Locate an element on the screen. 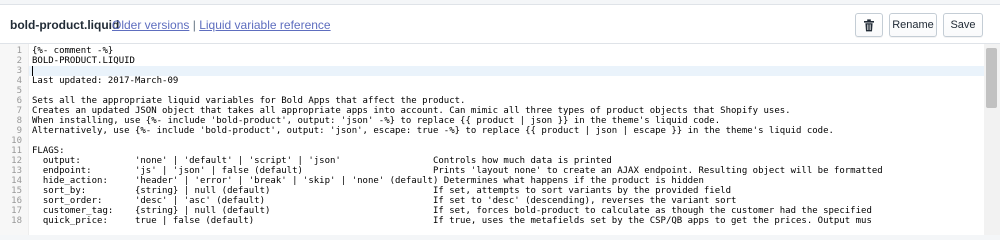 The image size is (1000, 240). code-line: BOLD-PRODUCT.LIQUID is located at coordinates (83, 61).